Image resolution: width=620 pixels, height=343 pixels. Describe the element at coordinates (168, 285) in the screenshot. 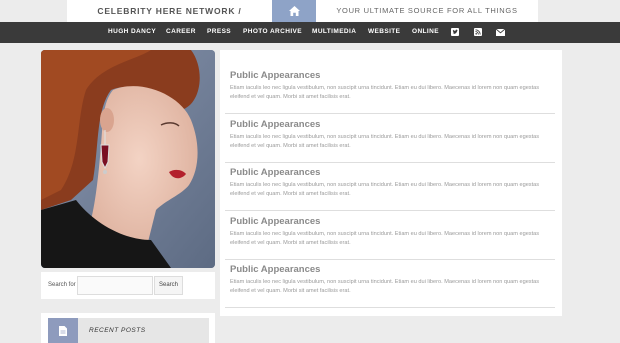

I see `search-button: Search` at that location.